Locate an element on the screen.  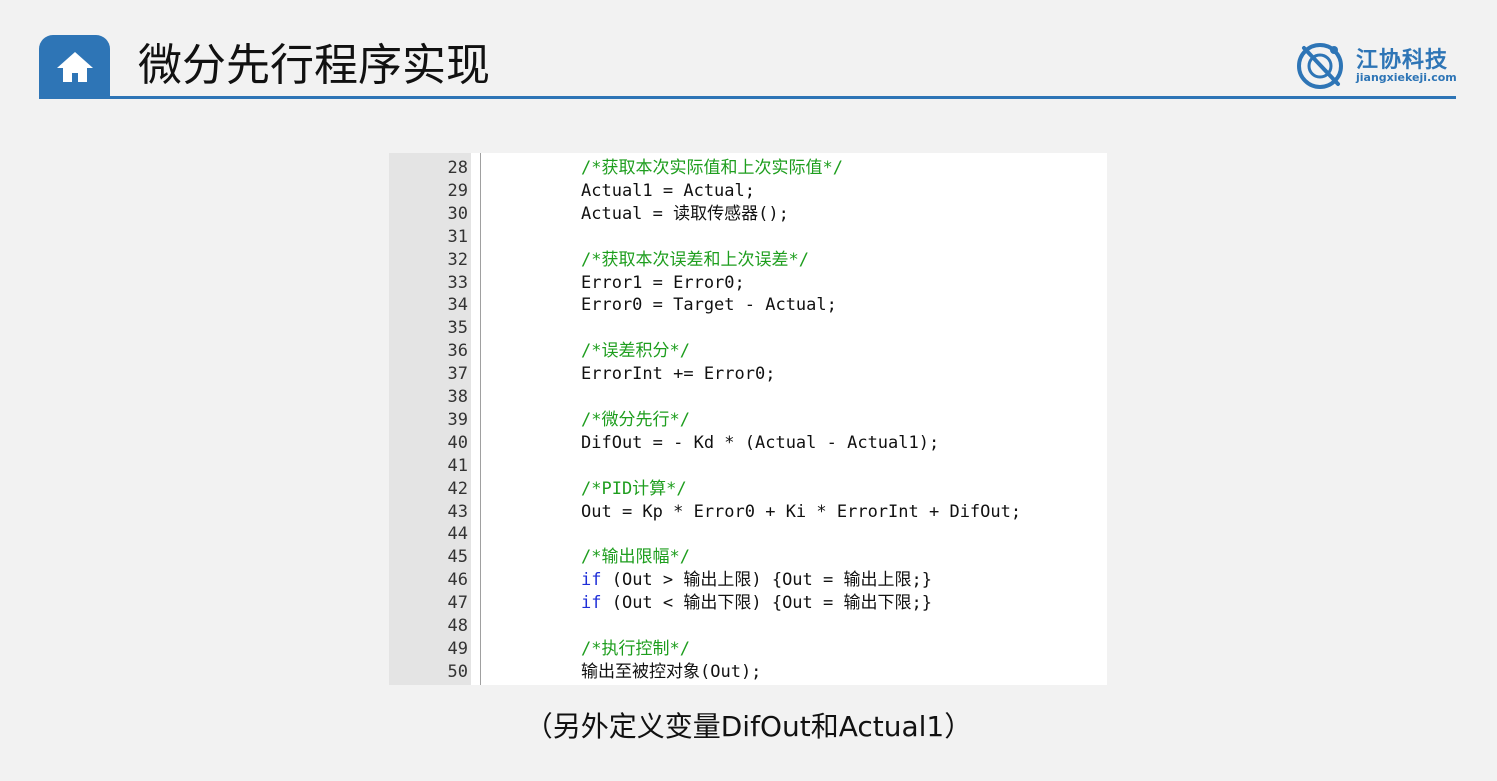
code-line: 47 if (Out < 输出下限) {Out = 输出下限;} is located at coordinates (748, 603).